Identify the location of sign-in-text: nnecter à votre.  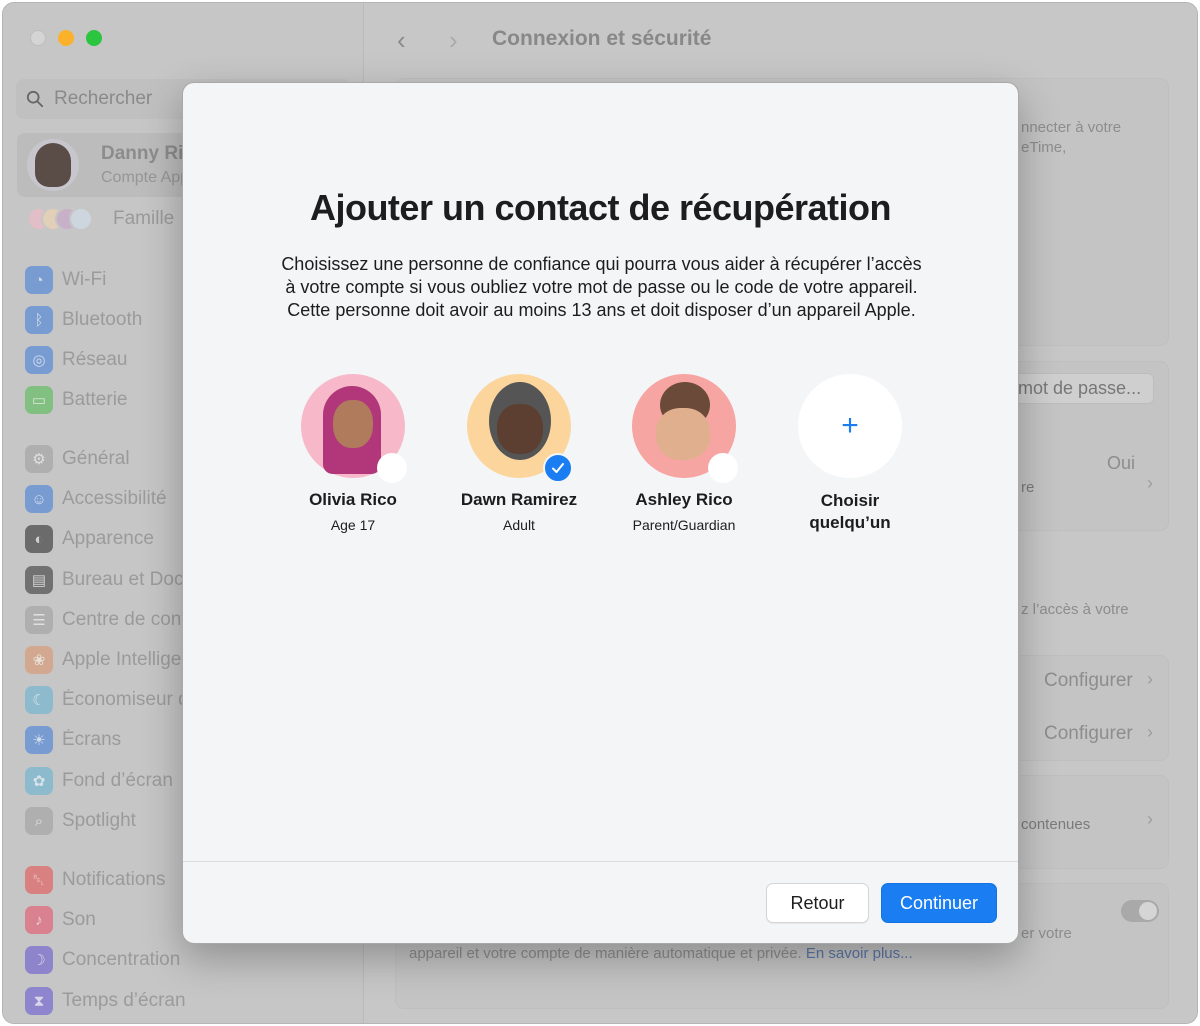
(1071, 127).